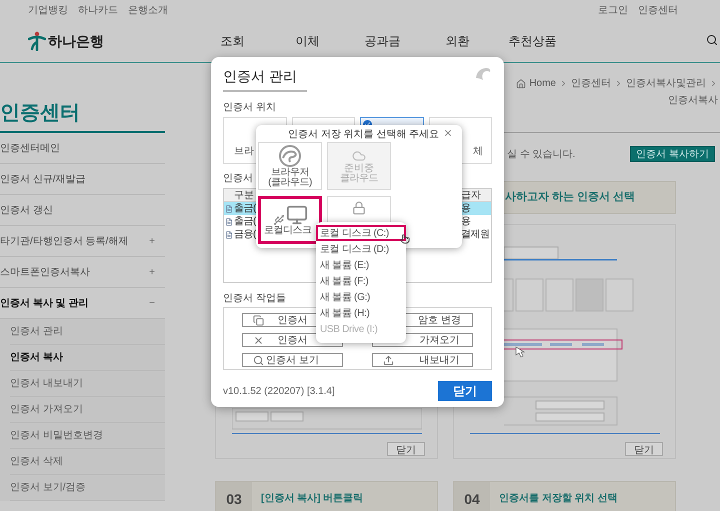 Image resolution: width=720 pixels, height=511 pixels. What do you see at coordinates (254, 299) in the screenshot?
I see `section-label: 인증서 작업들` at bounding box center [254, 299].